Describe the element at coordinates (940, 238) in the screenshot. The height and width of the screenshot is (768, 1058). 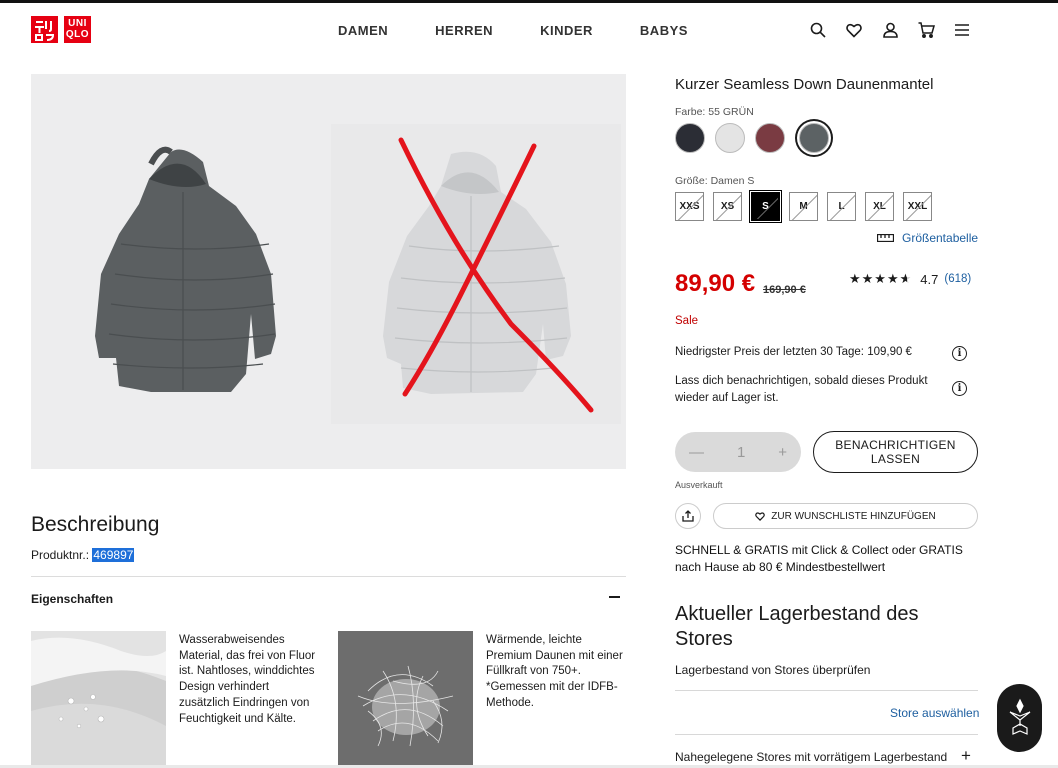
I see `size-chart-label: Größentabelle` at that location.